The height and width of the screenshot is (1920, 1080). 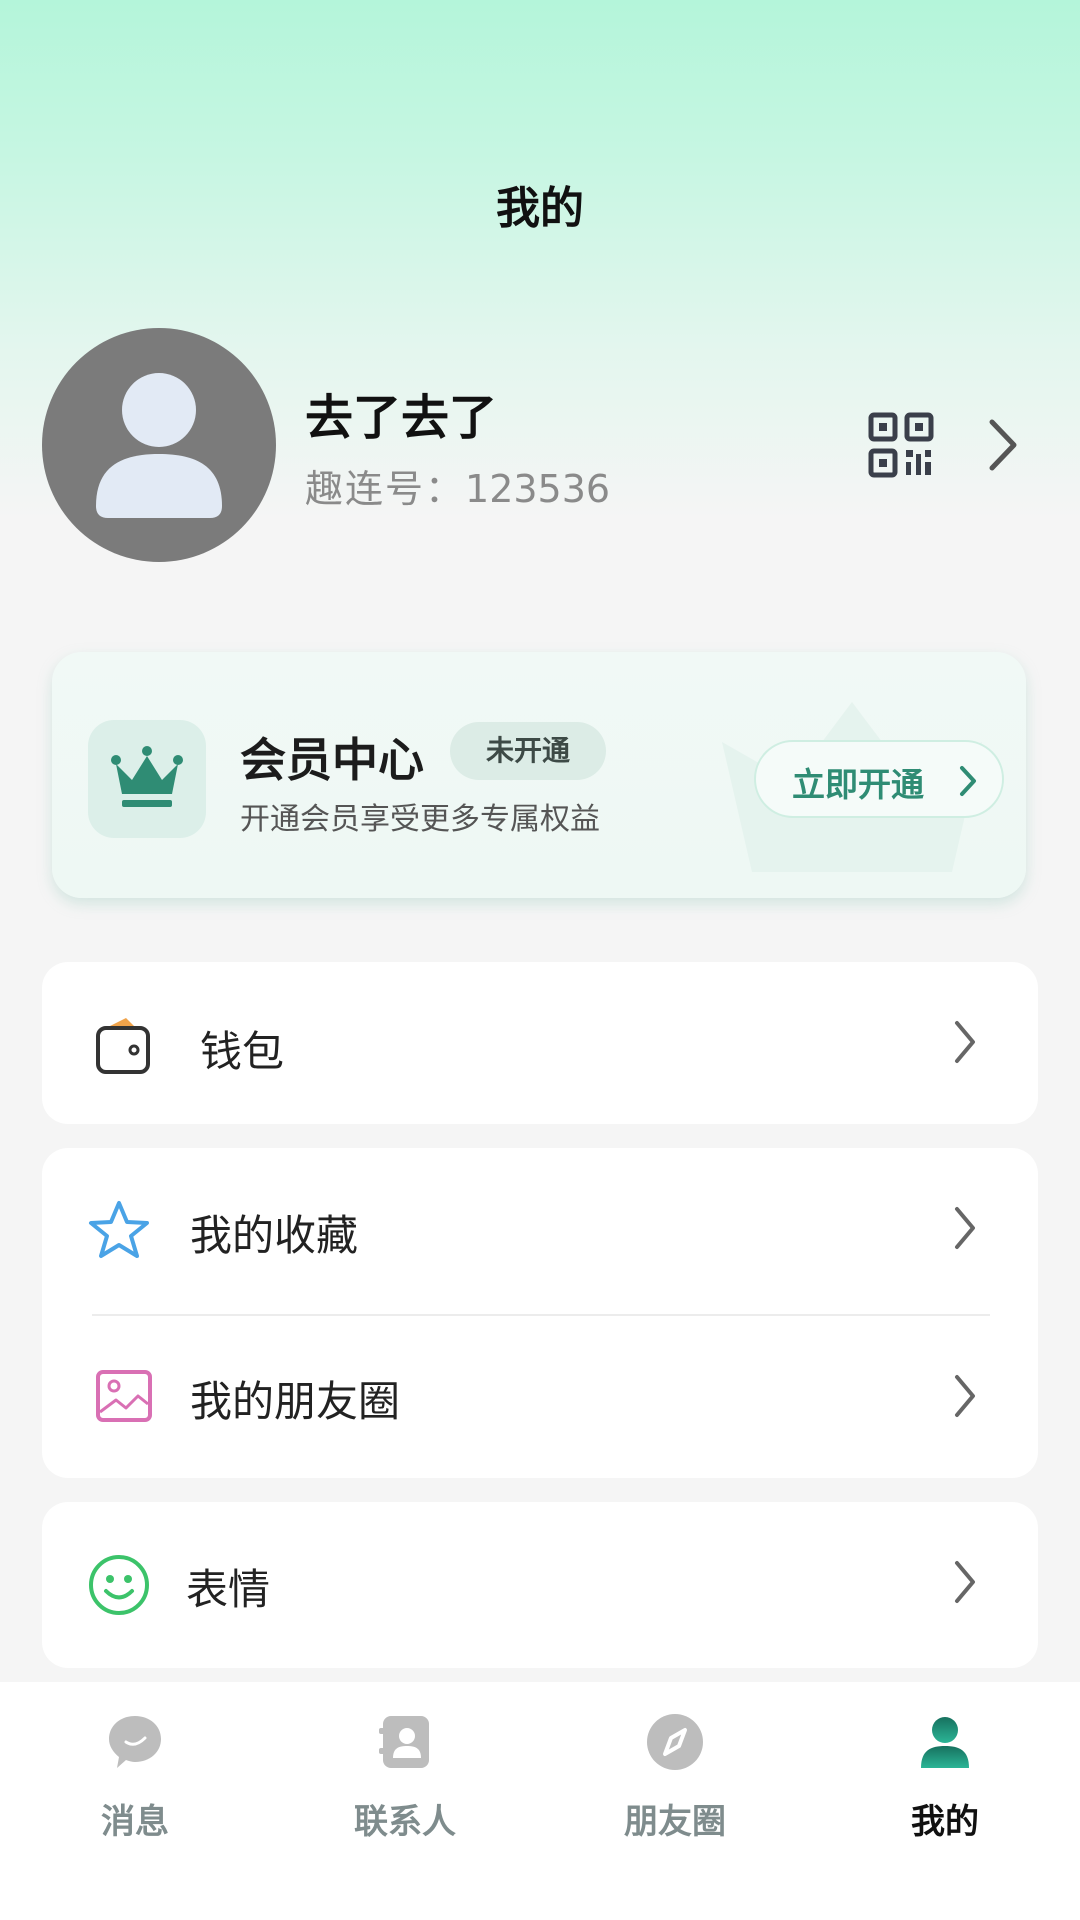 What do you see at coordinates (135, 1782) in the screenshot?
I see `tab-messages: 消息` at bounding box center [135, 1782].